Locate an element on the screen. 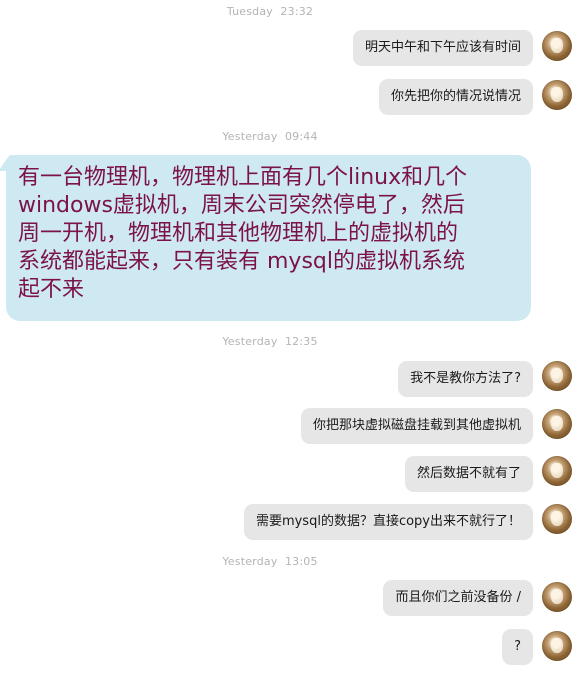 The width and height of the screenshot is (578, 673). message-text: 明天中午和下午应该有时间 is located at coordinates (442, 47).